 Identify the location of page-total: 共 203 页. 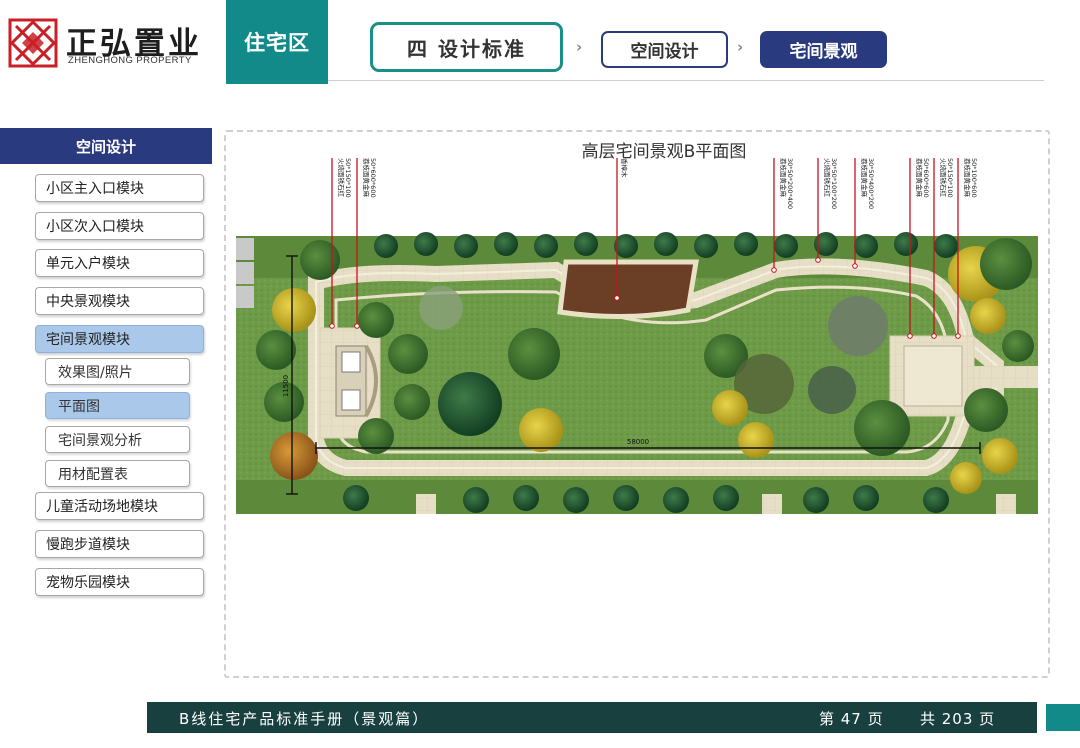
(958, 719).